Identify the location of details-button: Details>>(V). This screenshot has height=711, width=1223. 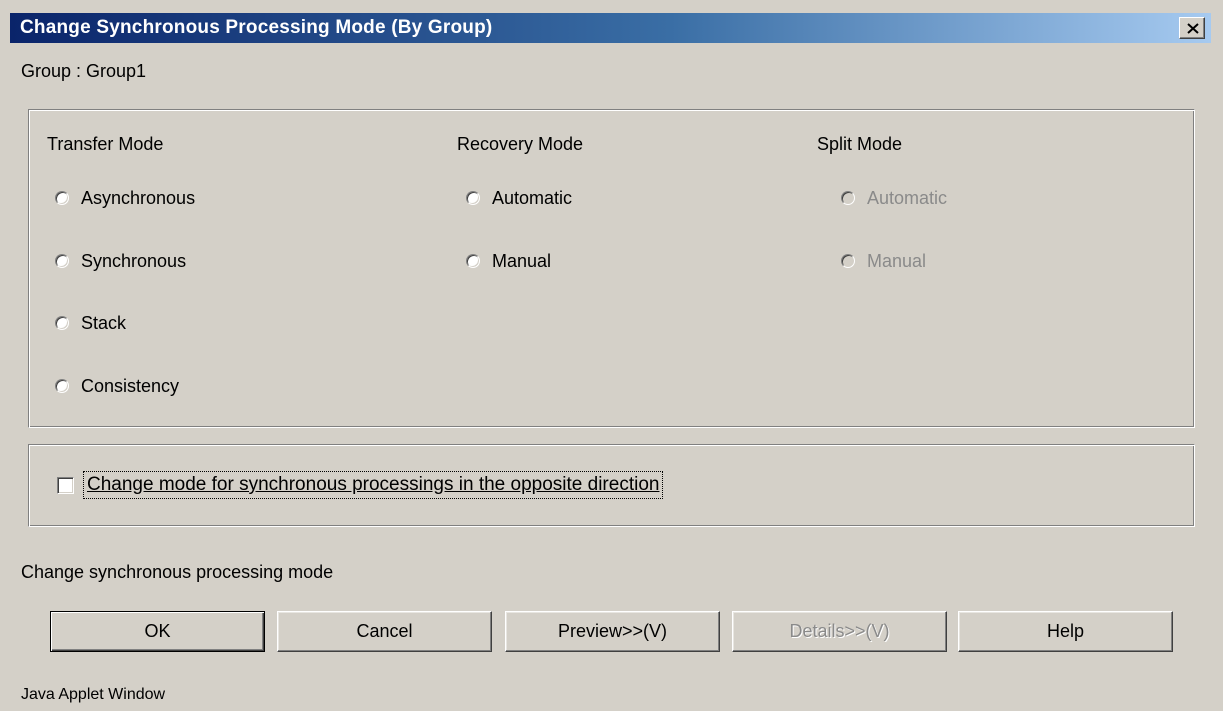
(839, 631).